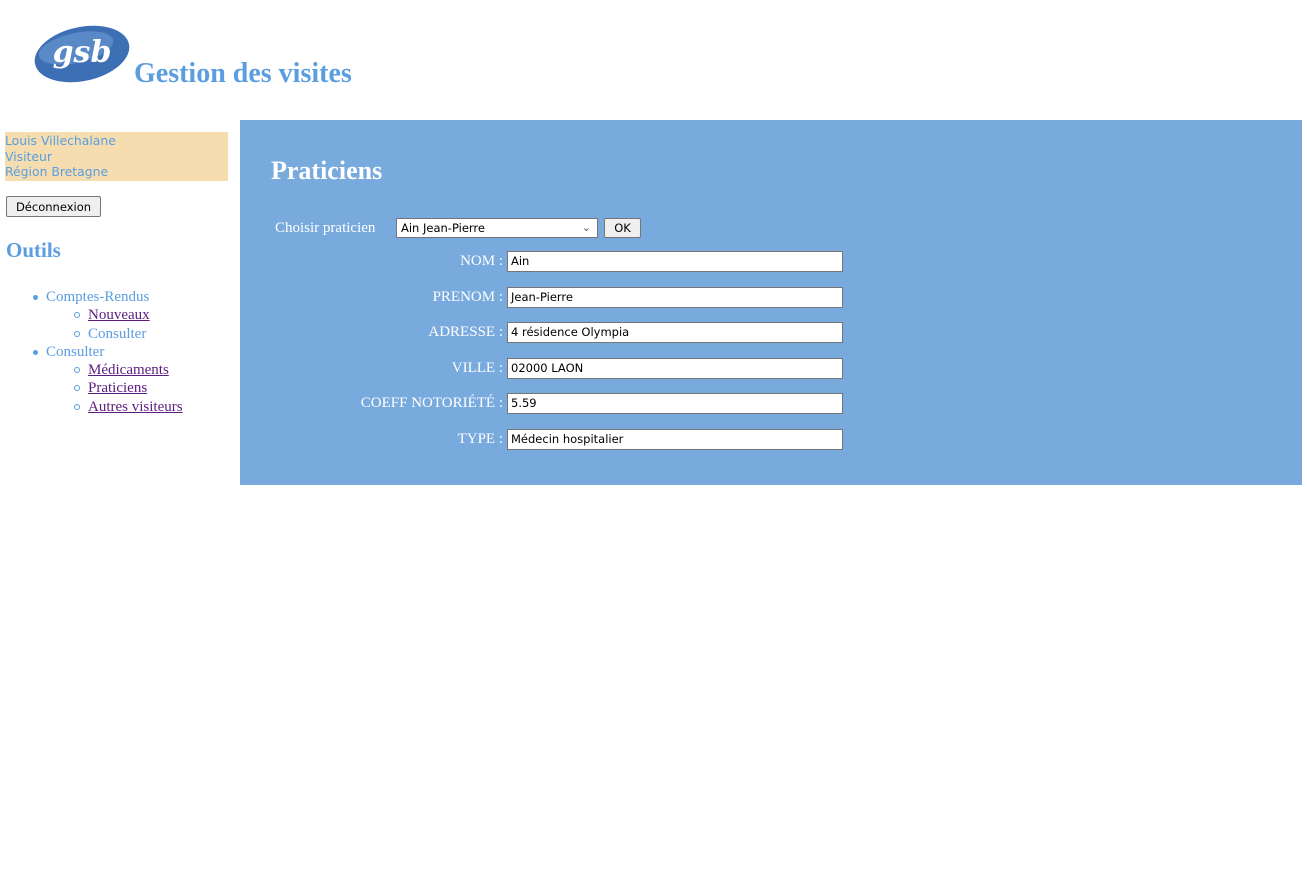 The image size is (1307, 891). I want to click on field-row-prenom: PRENOM : Jean-Pierre, so click(590, 298).